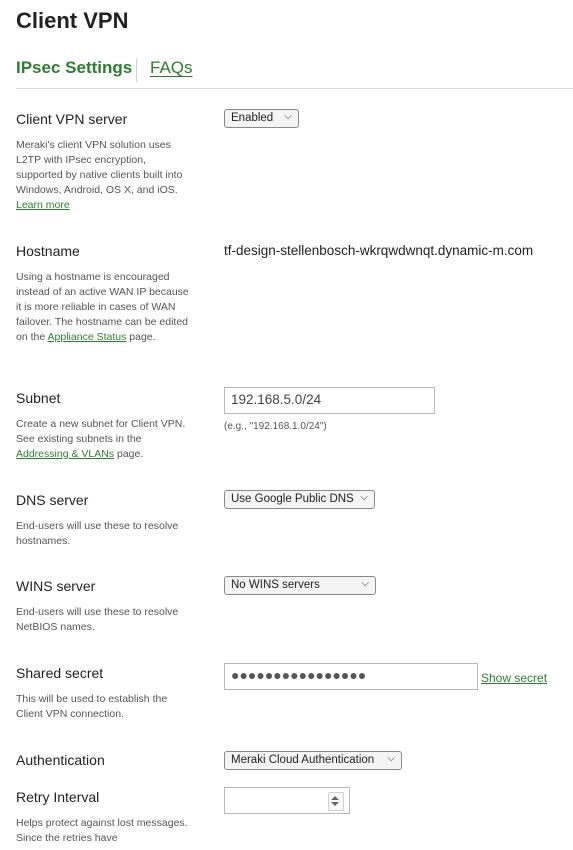 This screenshot has width=573, height=850. I want to click on retry-interval-label: Retry Interval, so click(58, 797).